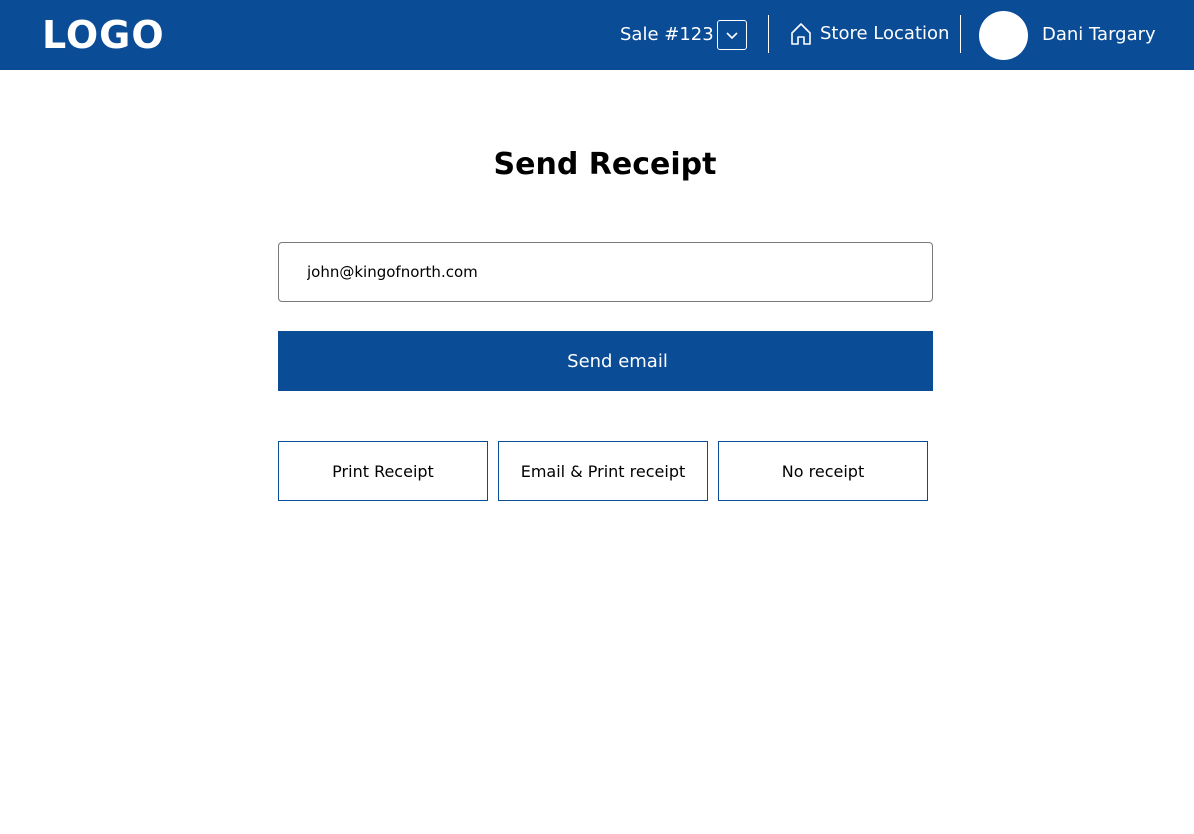 The height and width of the screenshot is (834, 1194). I want to click on print-receipt-button: Print Receipt, so click(383, 471).